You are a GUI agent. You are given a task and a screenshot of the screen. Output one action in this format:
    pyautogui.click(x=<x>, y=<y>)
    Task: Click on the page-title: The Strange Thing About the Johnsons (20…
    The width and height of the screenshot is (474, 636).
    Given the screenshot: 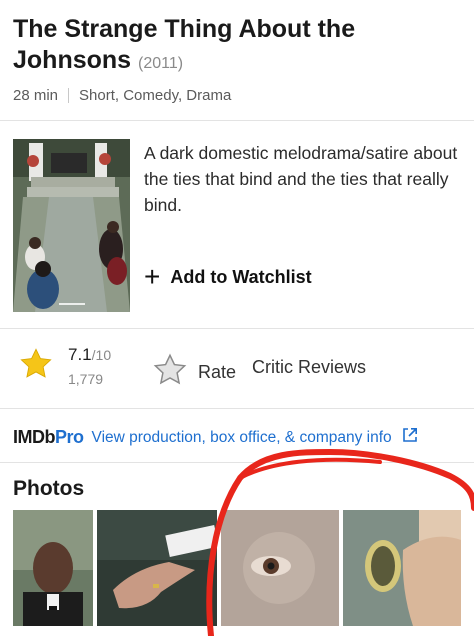 What is the action you would take?
    pyautogui.click(x=238, y=46)
    